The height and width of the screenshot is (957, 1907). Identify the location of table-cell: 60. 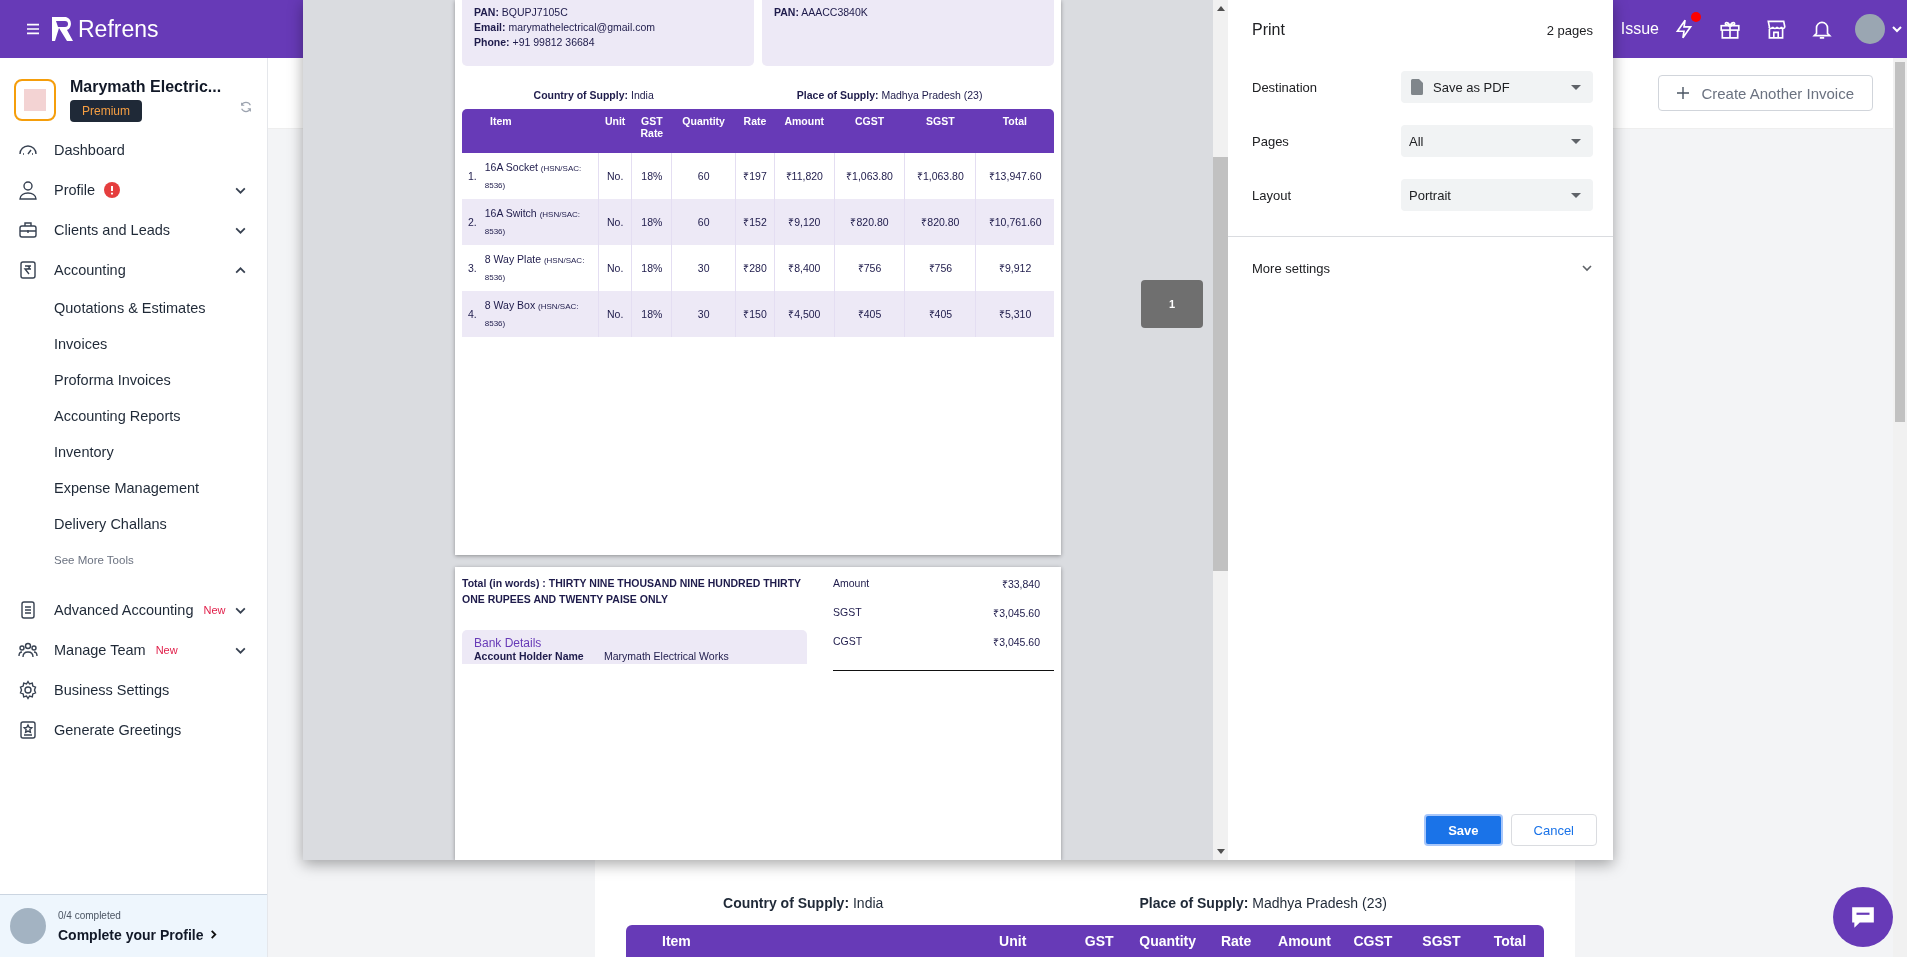
(703, 222).